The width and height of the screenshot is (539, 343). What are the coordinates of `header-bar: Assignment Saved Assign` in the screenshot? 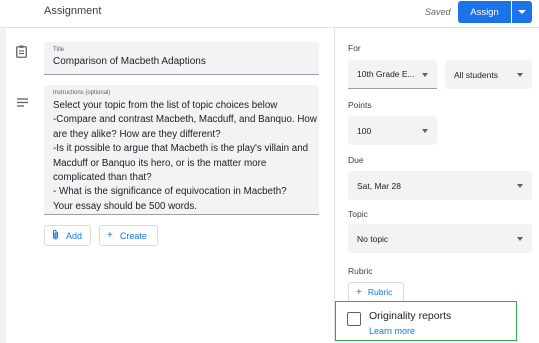 It's located at (269, 14).